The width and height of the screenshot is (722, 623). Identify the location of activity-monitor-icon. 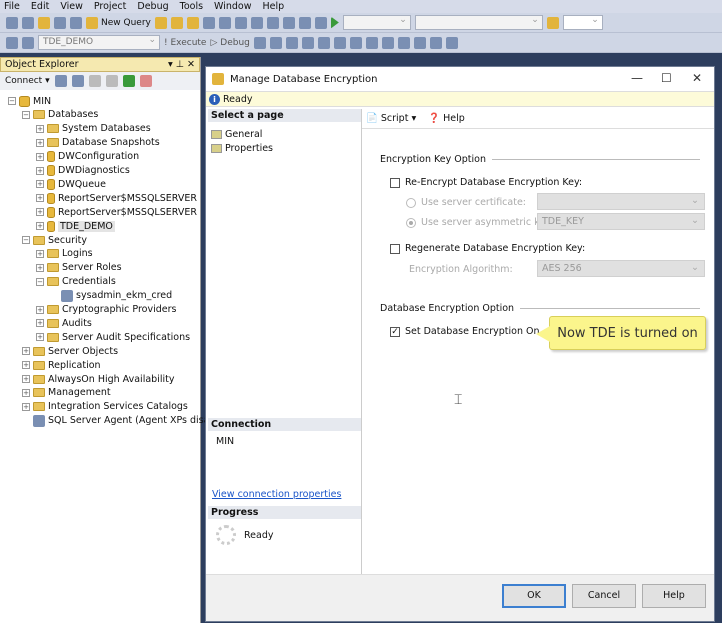
(145, 81).